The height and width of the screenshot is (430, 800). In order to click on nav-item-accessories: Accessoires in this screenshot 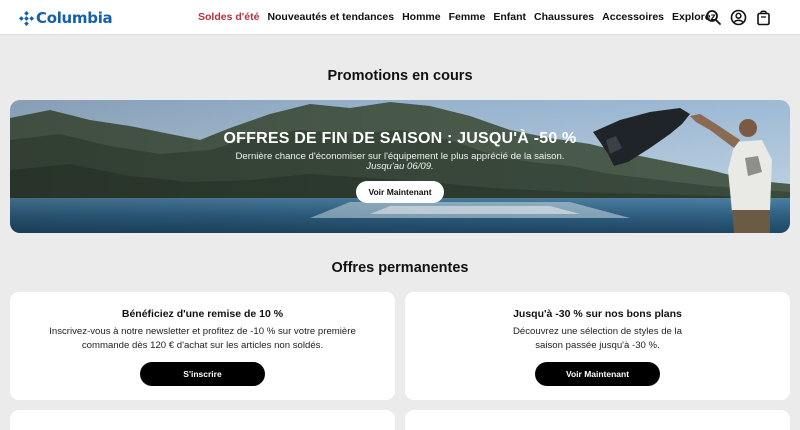, I will do `click(633, 17)`.